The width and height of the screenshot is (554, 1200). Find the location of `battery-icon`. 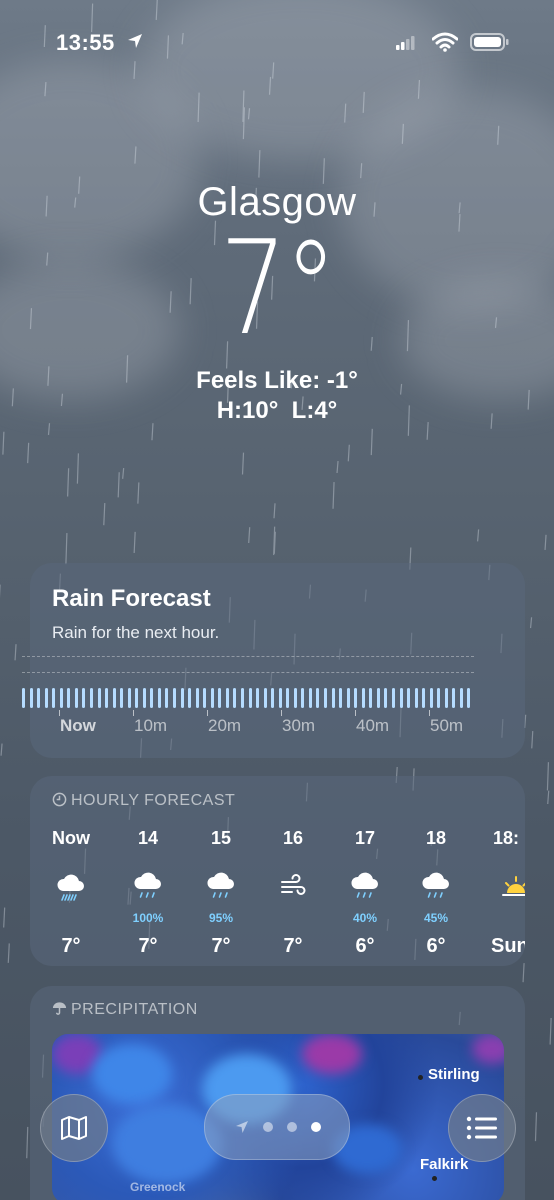

battery-icon is located at coordinates (489, 42).